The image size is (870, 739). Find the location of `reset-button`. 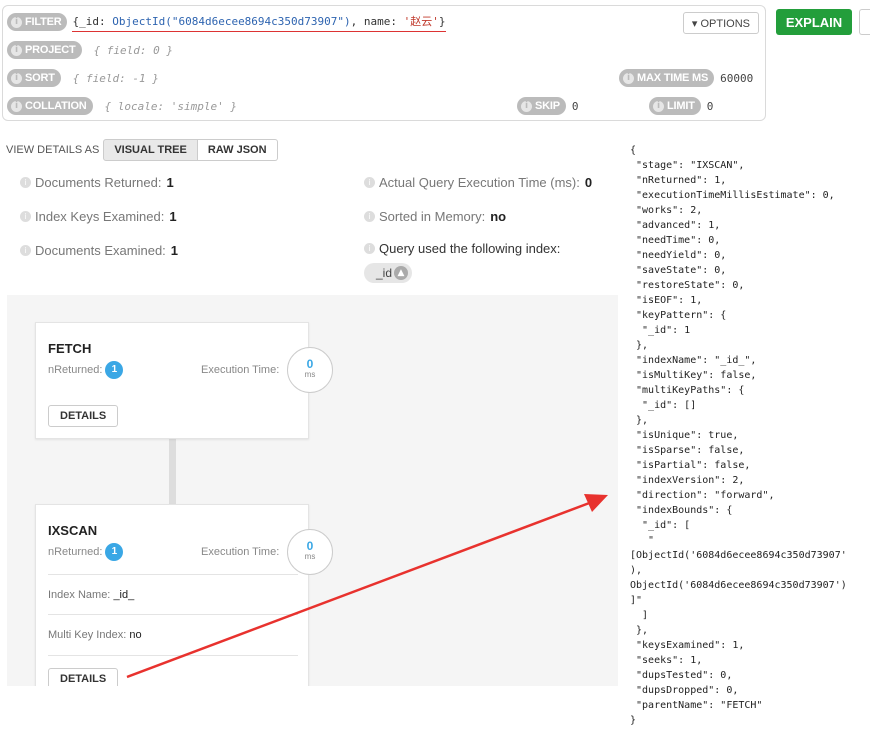

reset-button is located at coordinates (864, 22).